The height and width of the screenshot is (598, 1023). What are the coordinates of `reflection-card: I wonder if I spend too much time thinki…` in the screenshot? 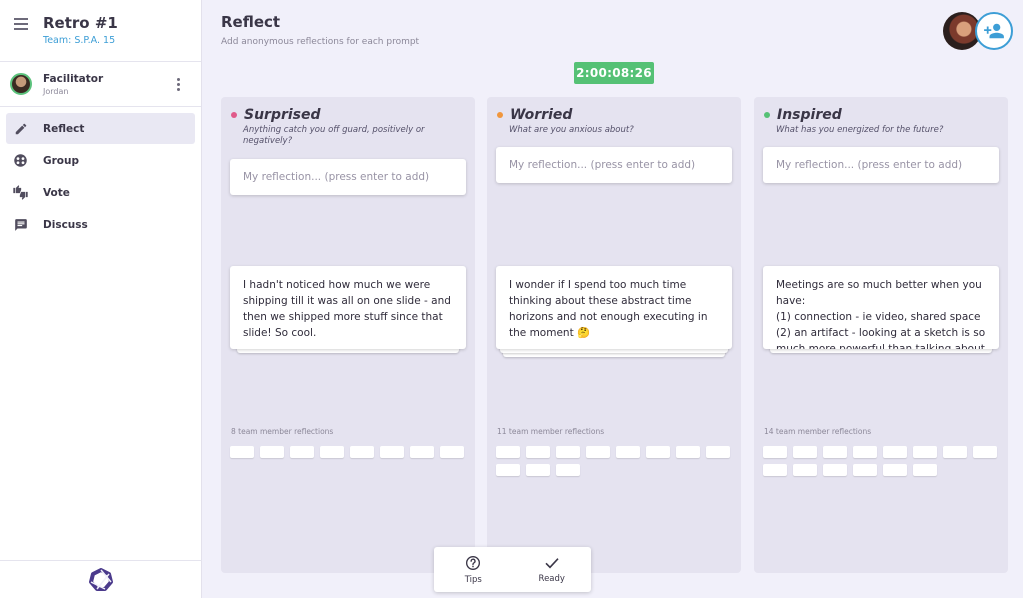 It's located at (614, 307).